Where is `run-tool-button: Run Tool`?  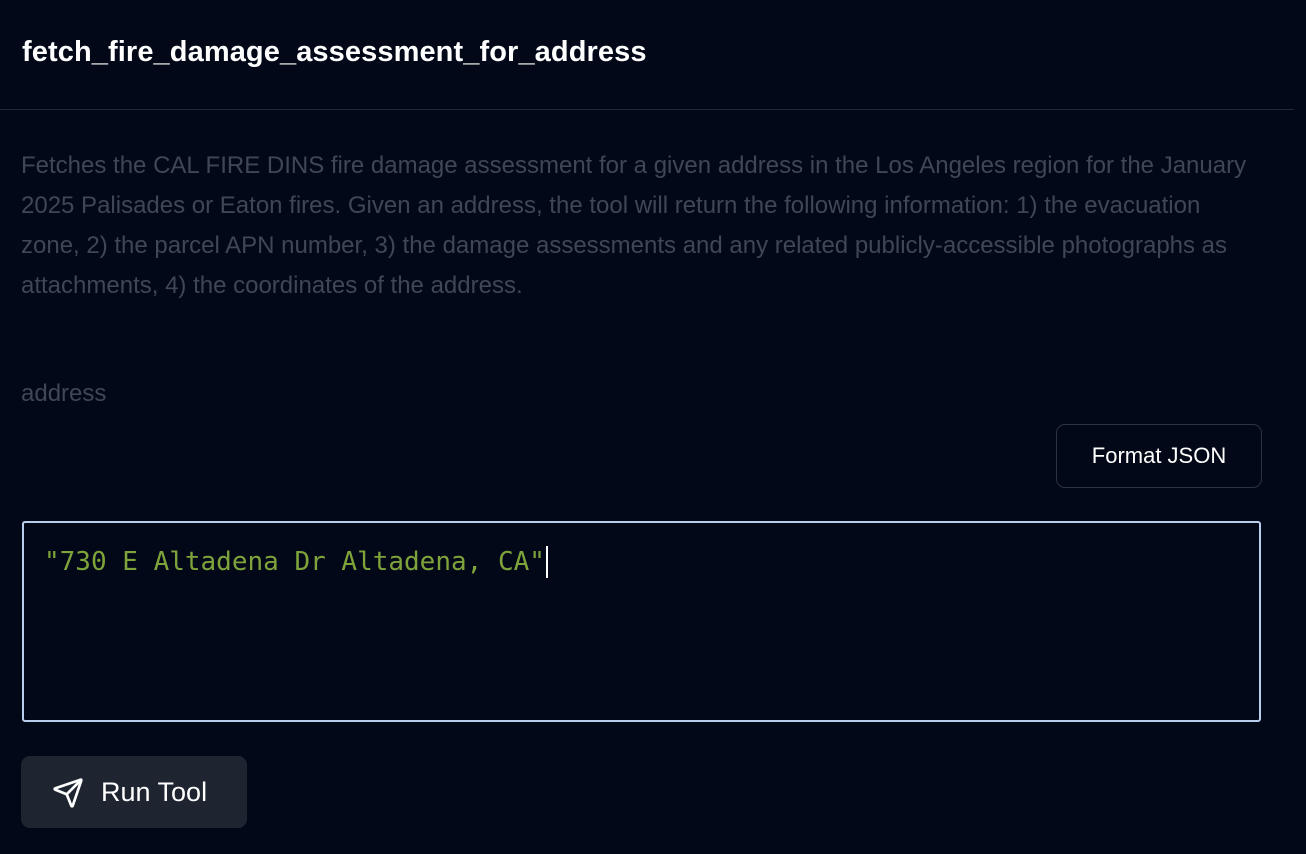 run-tool-button: Run Tool is located at coordinates (134, 792).